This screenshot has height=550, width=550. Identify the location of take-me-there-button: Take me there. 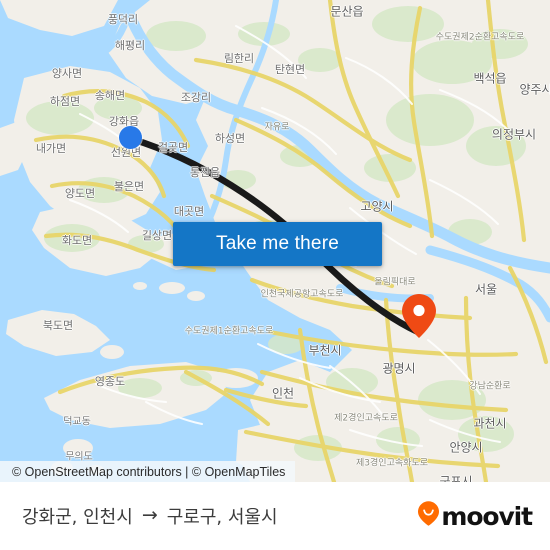
(277, 244).